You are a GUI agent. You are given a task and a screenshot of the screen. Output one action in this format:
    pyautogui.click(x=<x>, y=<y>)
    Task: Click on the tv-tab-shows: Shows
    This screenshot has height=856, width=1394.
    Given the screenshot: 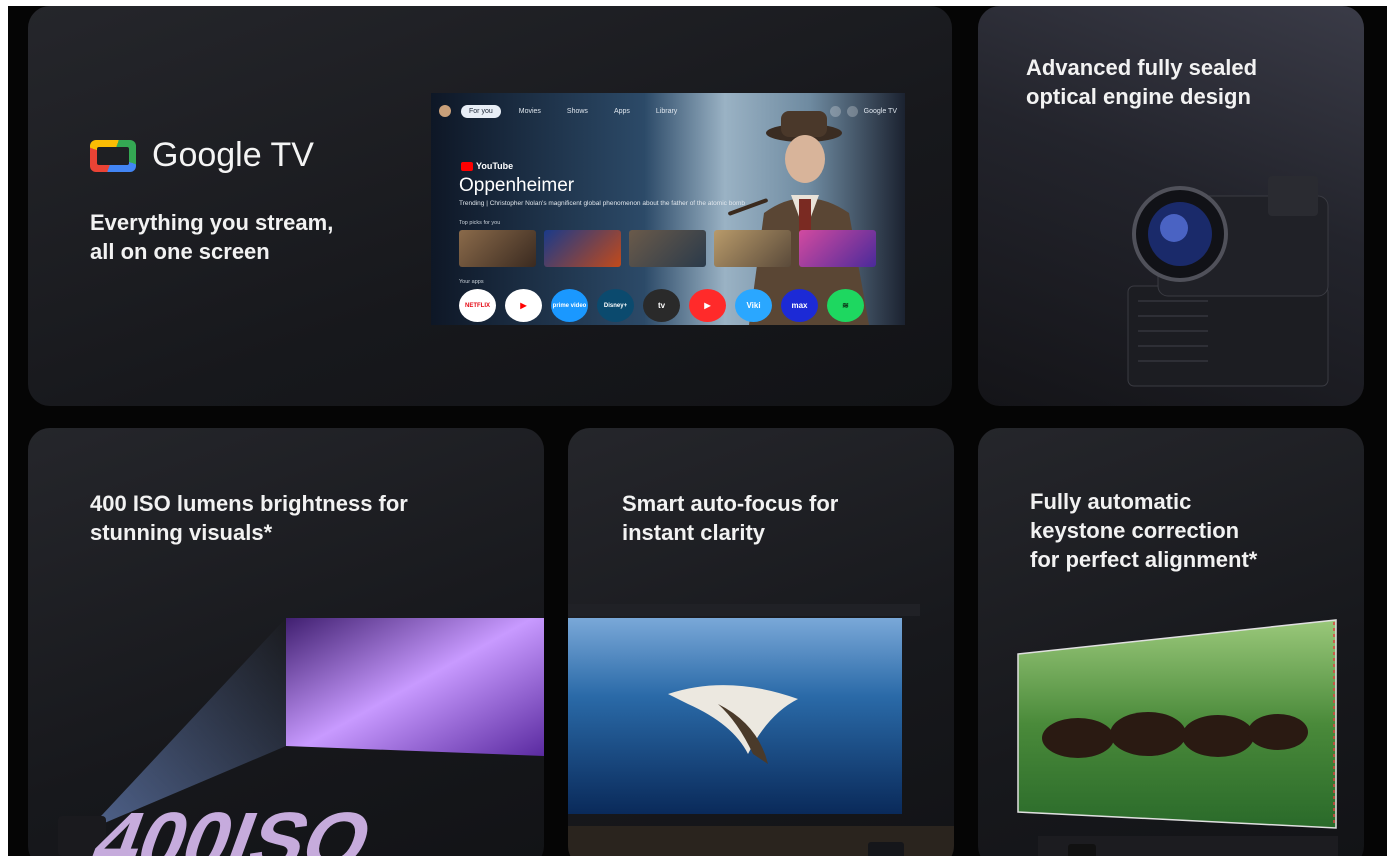 What is the action you would take?
    pyautogui.click(x=577, y=111)
    